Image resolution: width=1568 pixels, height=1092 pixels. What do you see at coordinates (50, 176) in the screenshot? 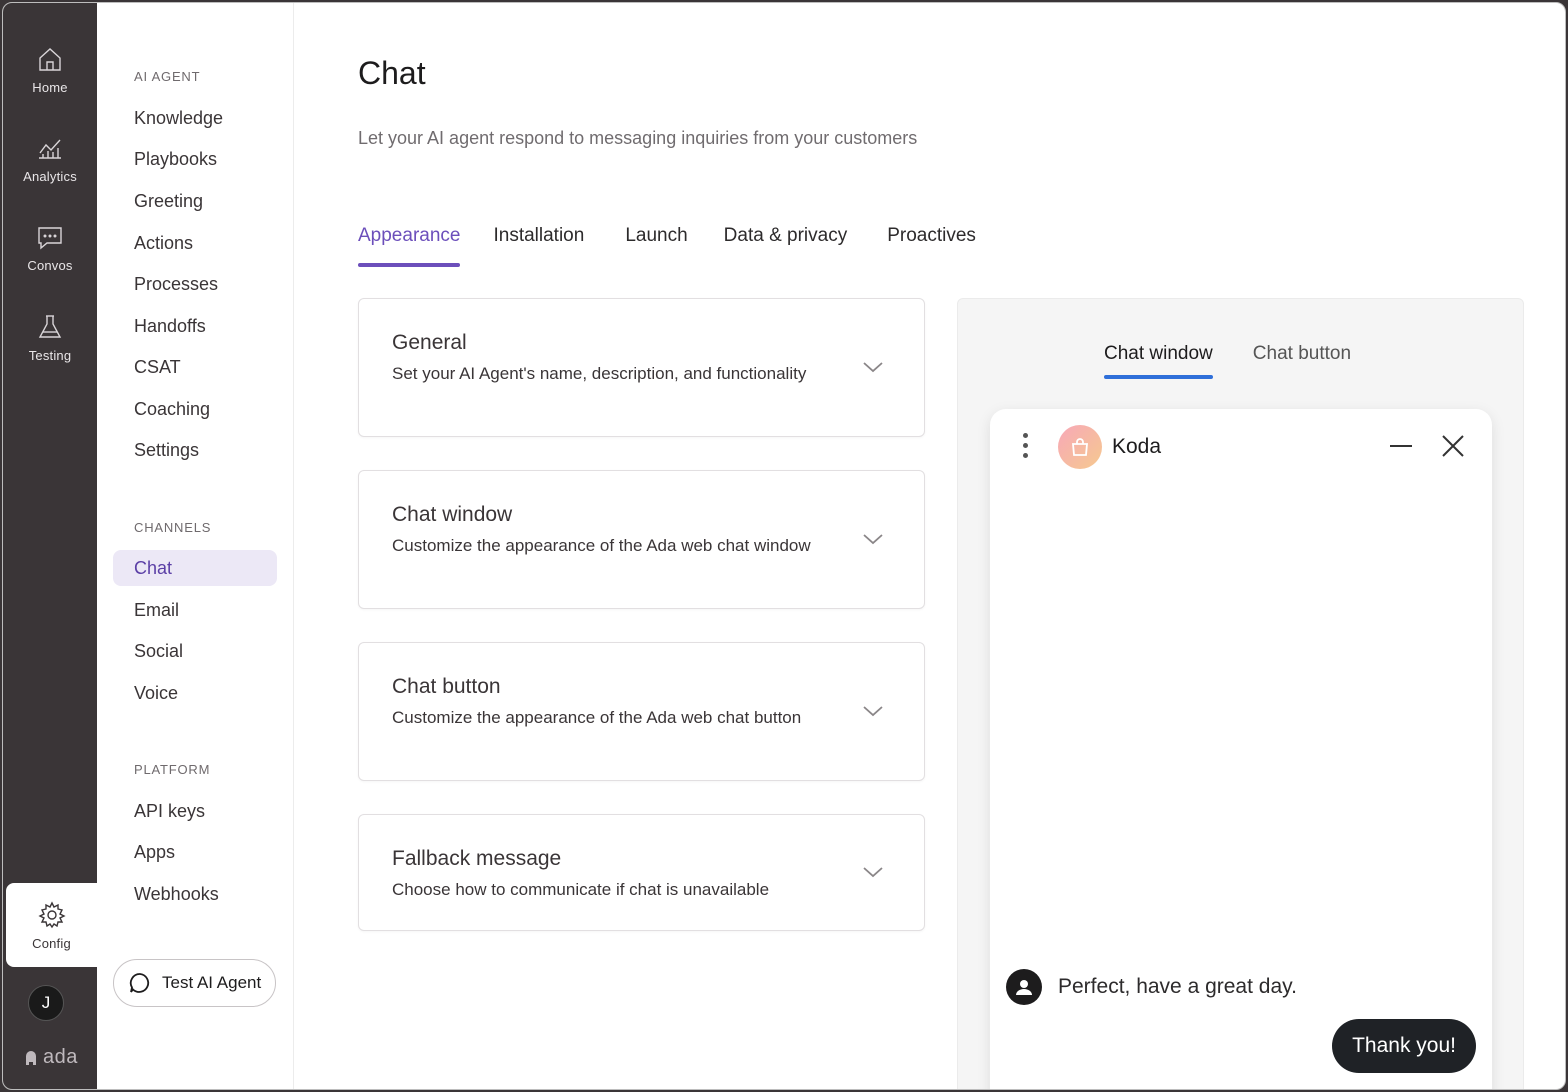
I see `rail-label: Analytics` at bounding box center [50, 176].